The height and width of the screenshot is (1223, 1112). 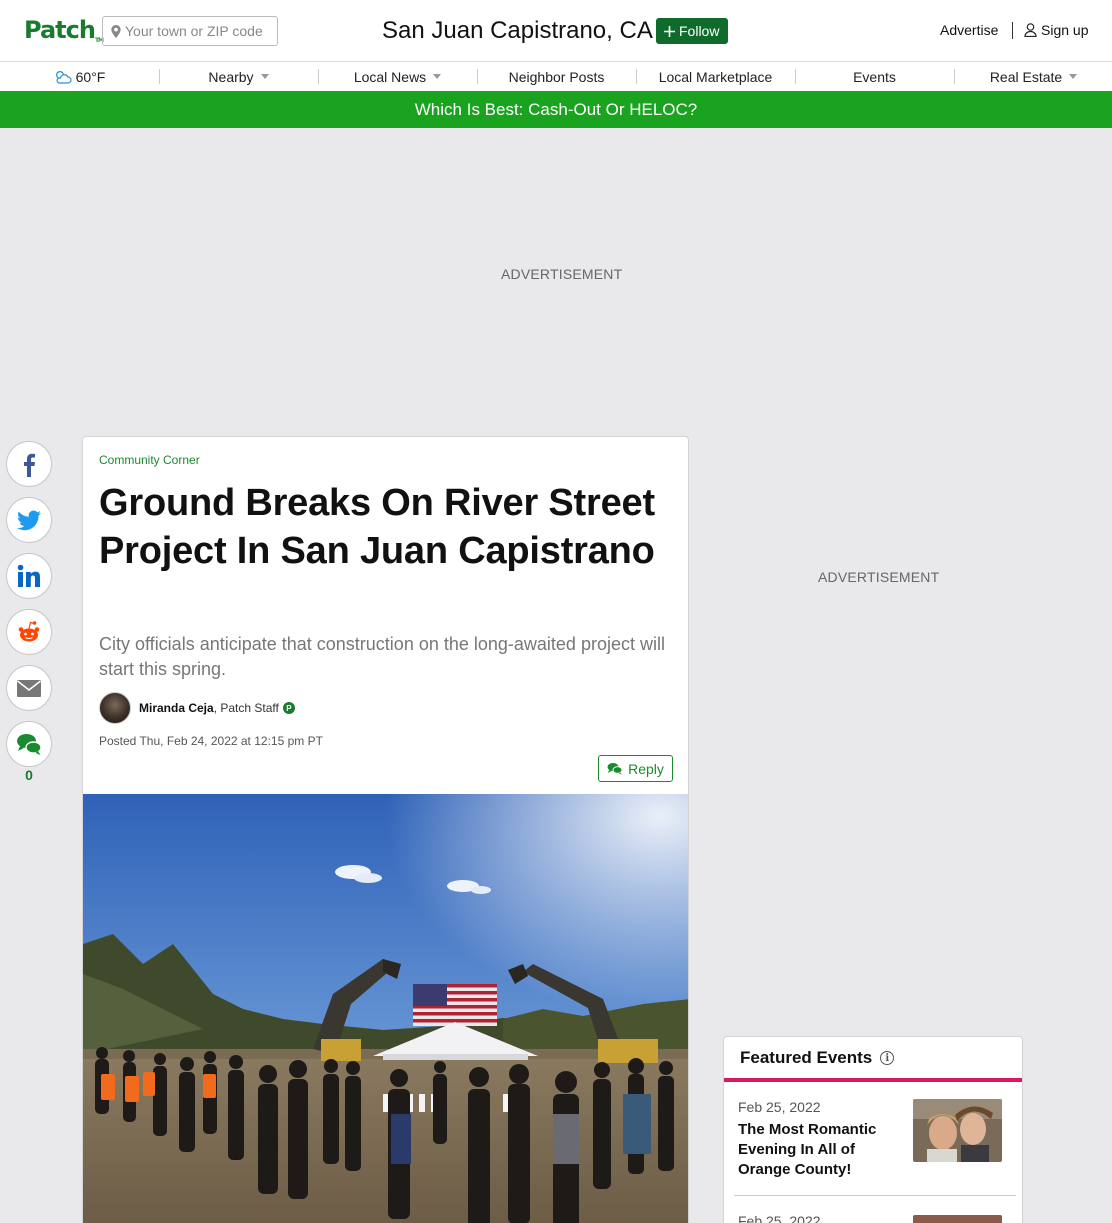 I want to click on nav-item-label: Nearby, so click(x=231, y=76).